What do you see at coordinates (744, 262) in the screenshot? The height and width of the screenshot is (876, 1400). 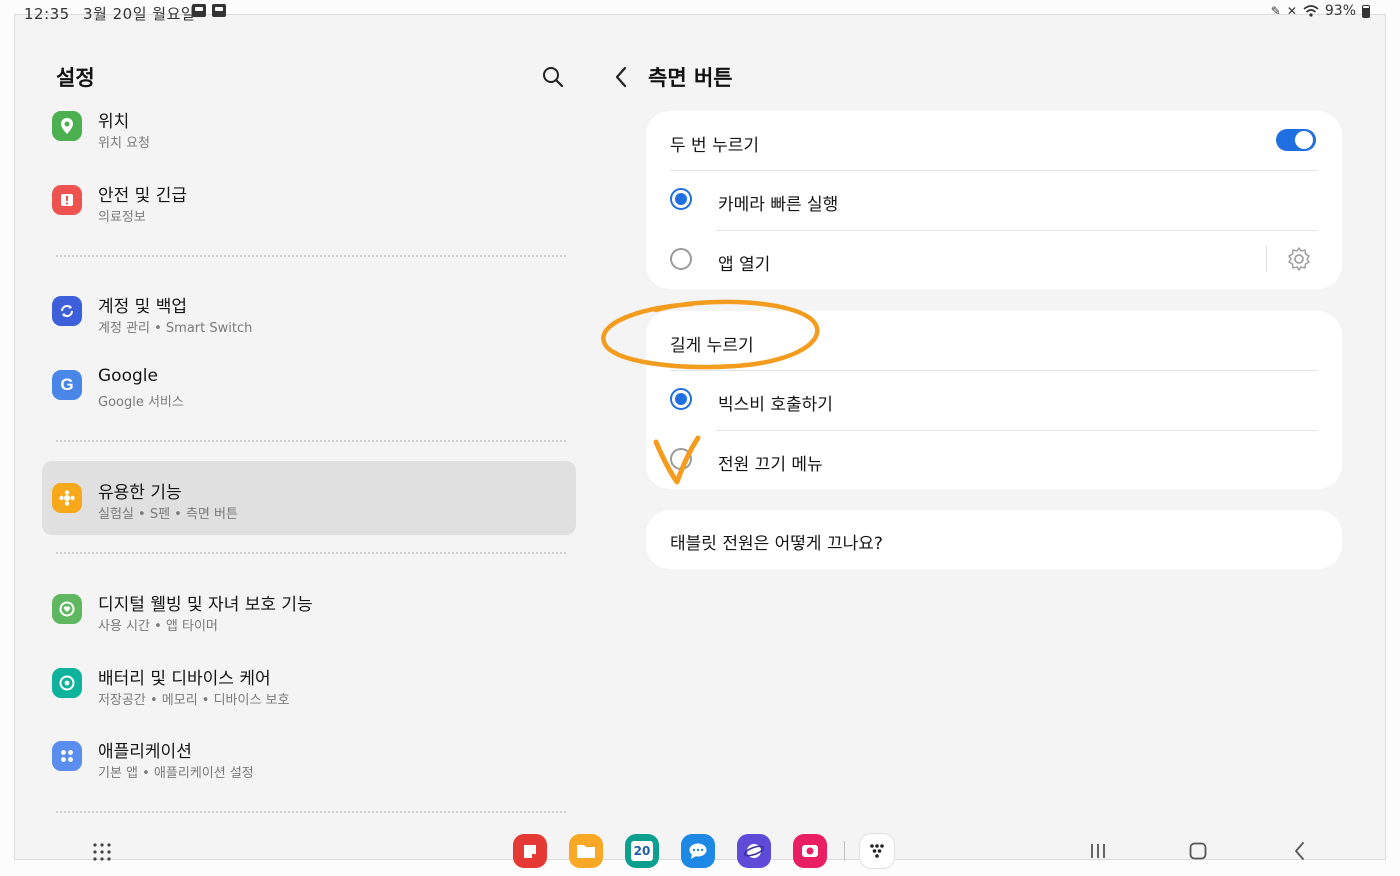 I see `open-app-label: 앱 열기` at bounding box center [744, 262].